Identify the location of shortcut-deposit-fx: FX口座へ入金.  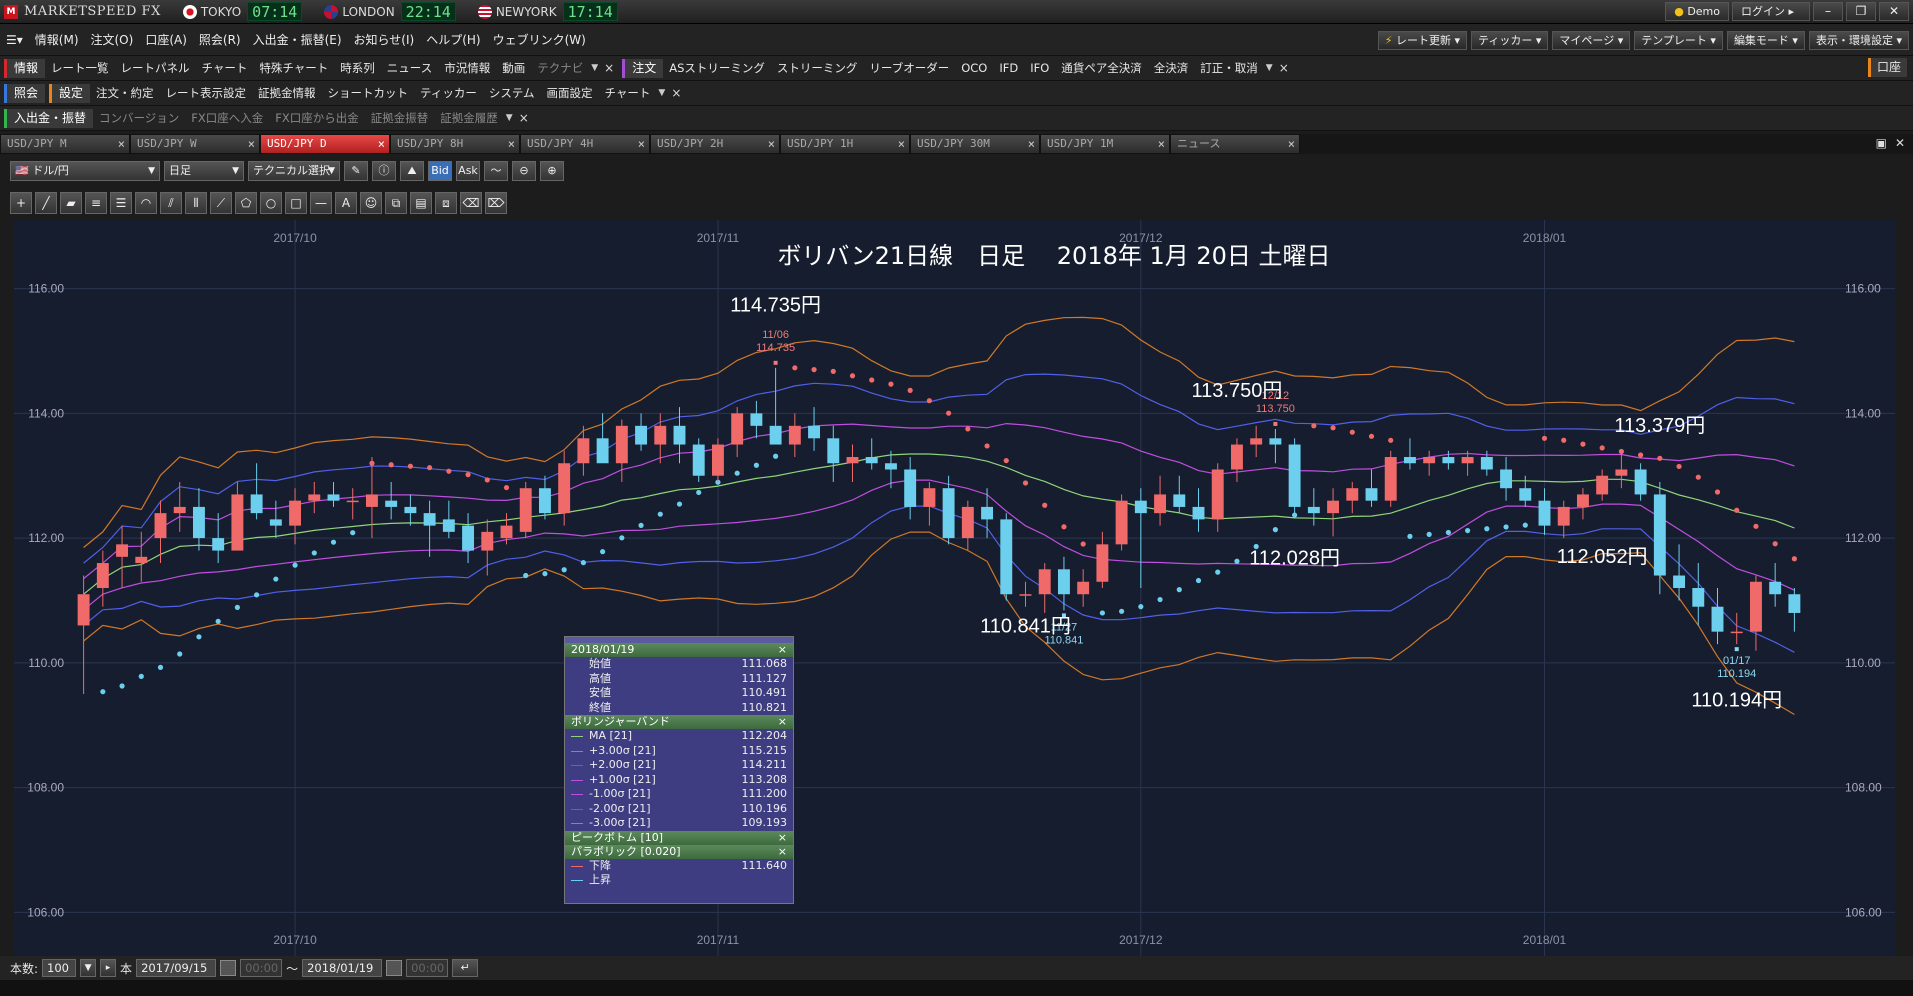
(227, 118).